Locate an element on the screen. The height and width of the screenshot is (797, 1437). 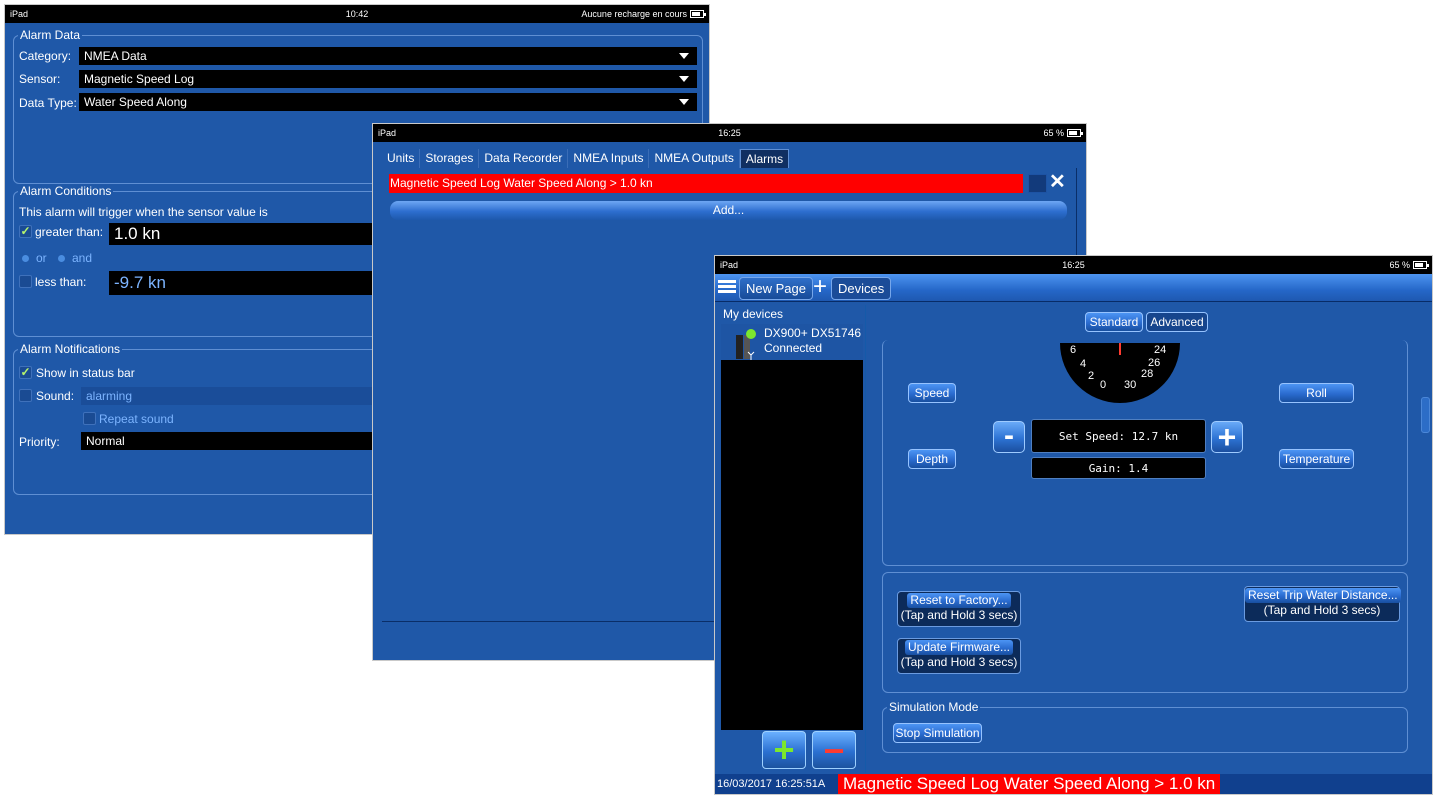
priority-select: Normal is located at coordinates (227, 441).